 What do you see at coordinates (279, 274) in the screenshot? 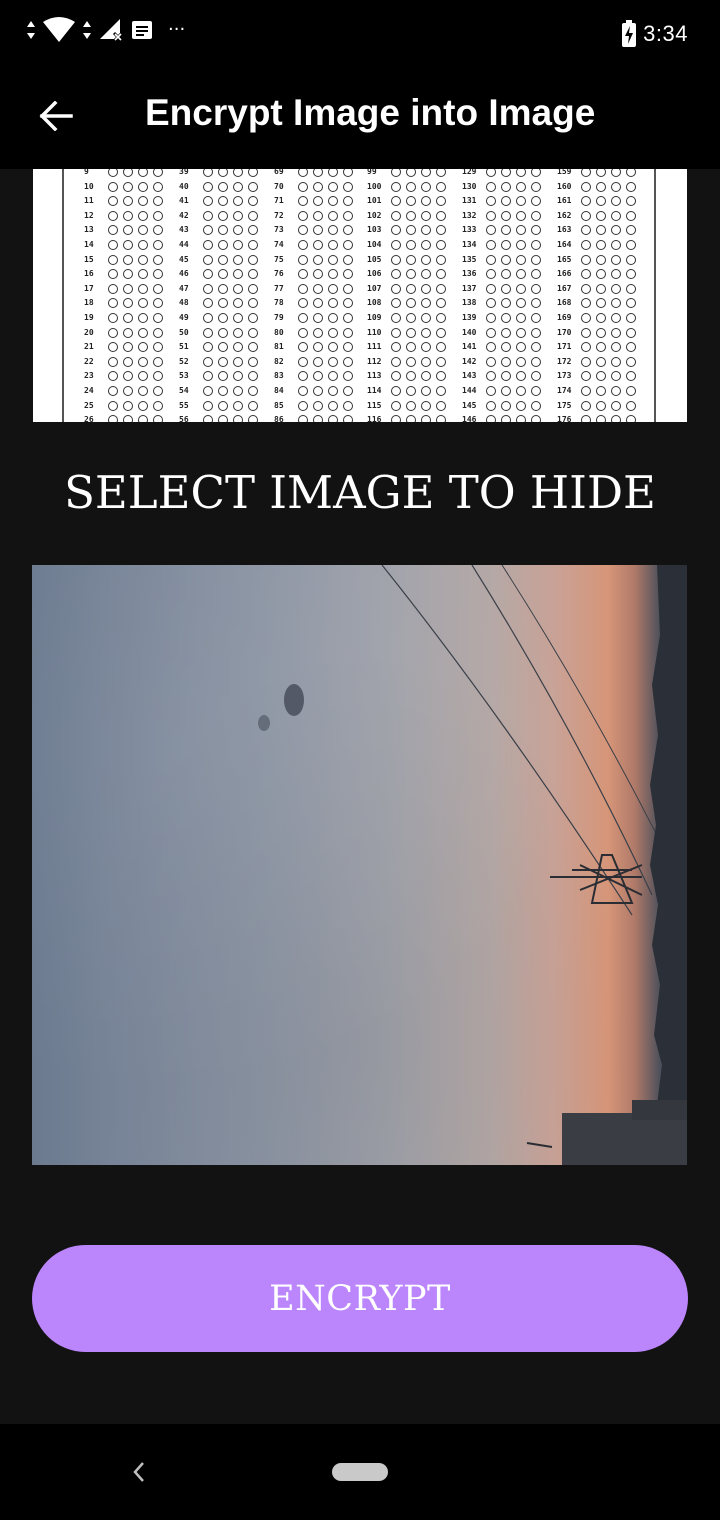
I see `answer-number: 76` at bounding box center [279, 274].